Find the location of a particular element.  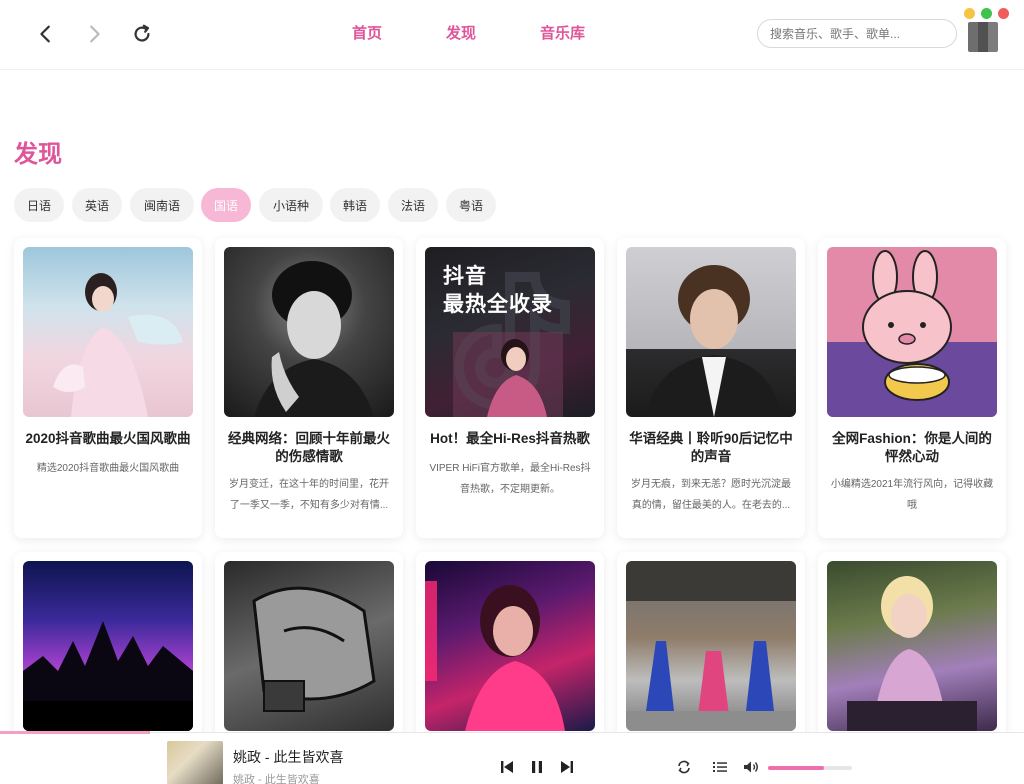

refresh-icon is located at coordinates (142, 33).